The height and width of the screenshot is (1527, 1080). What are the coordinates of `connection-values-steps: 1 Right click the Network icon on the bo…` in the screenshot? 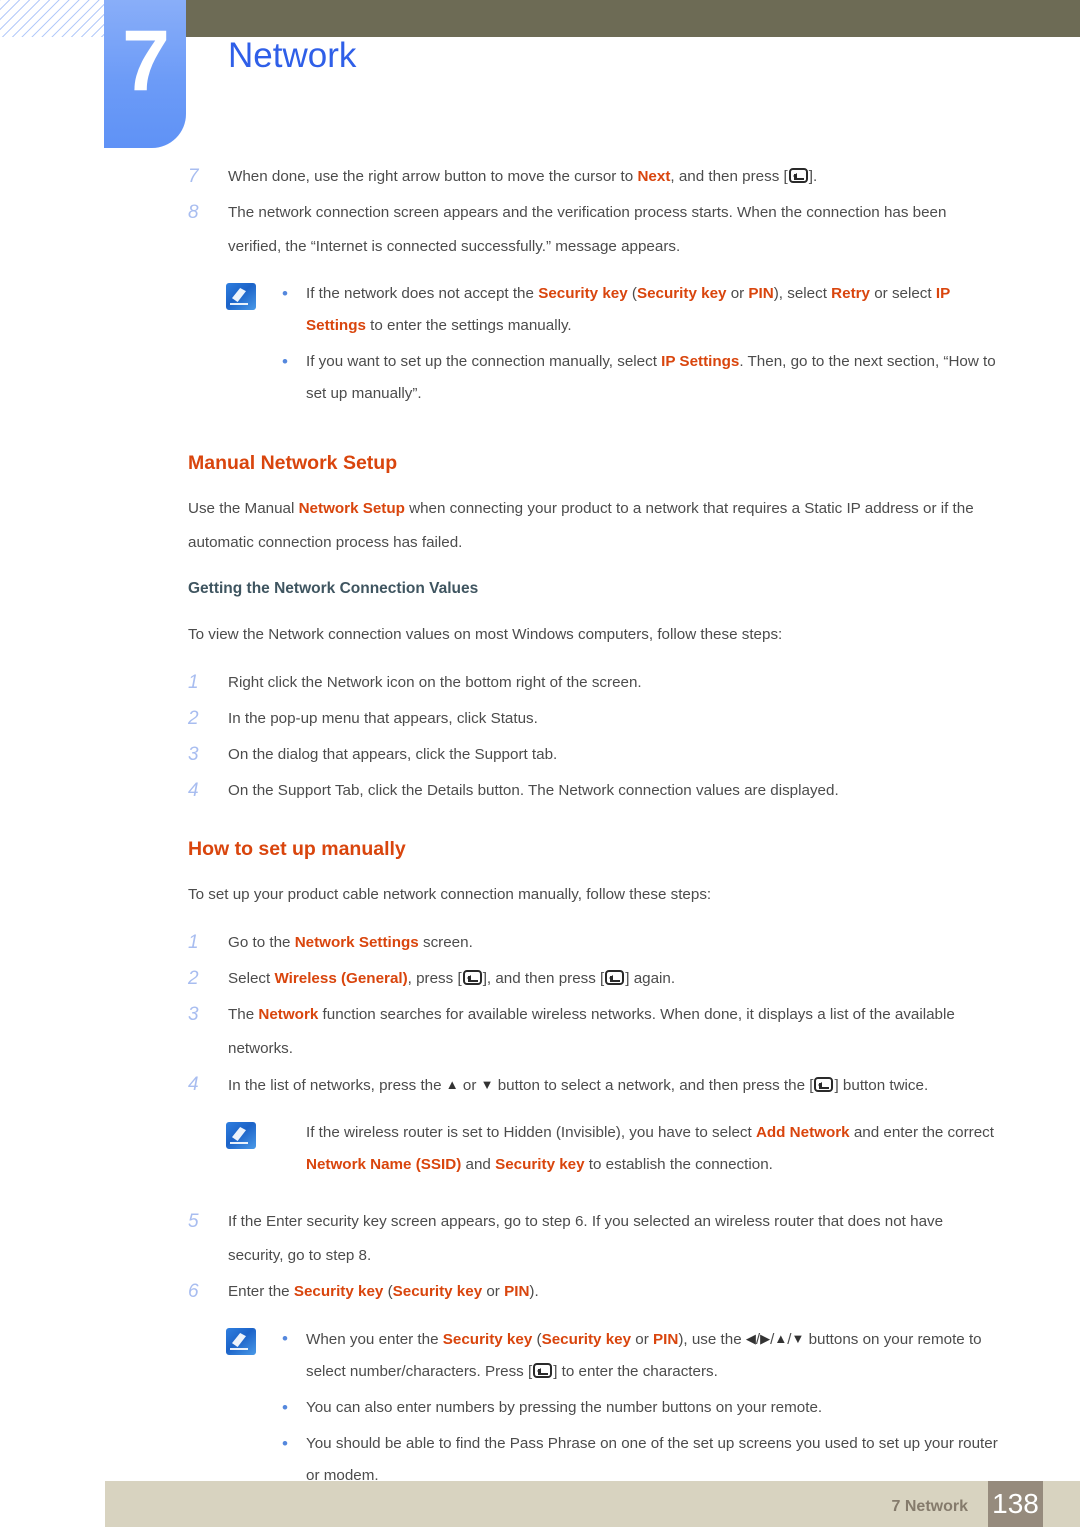 It's located at (594, 737).